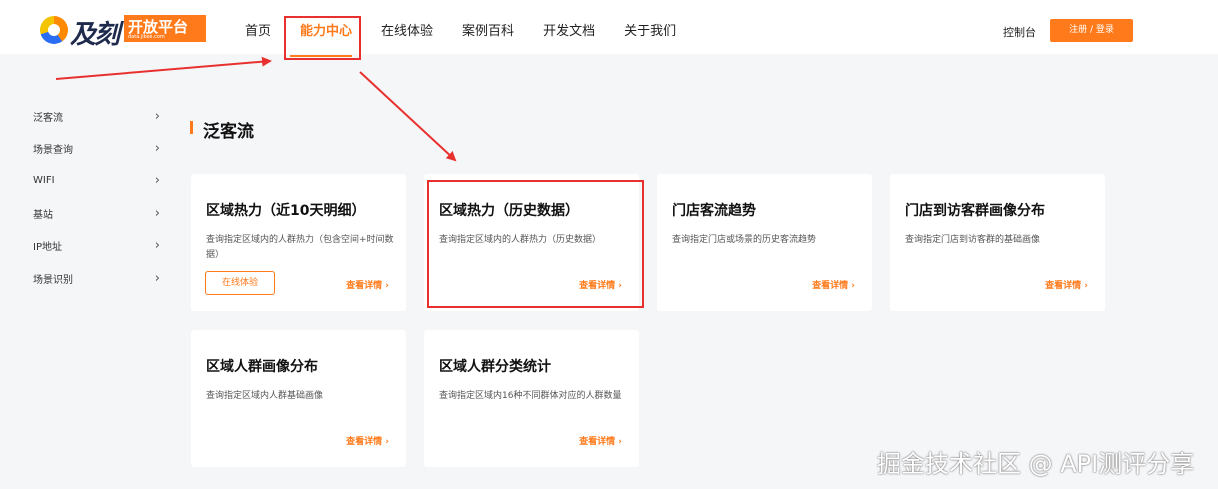 The image size is (1218, 489). What do you see at coordinates (47, 248) in the screenshot?
I see `sidebar-item-label: IP地址` at bounding box center [47, 248].